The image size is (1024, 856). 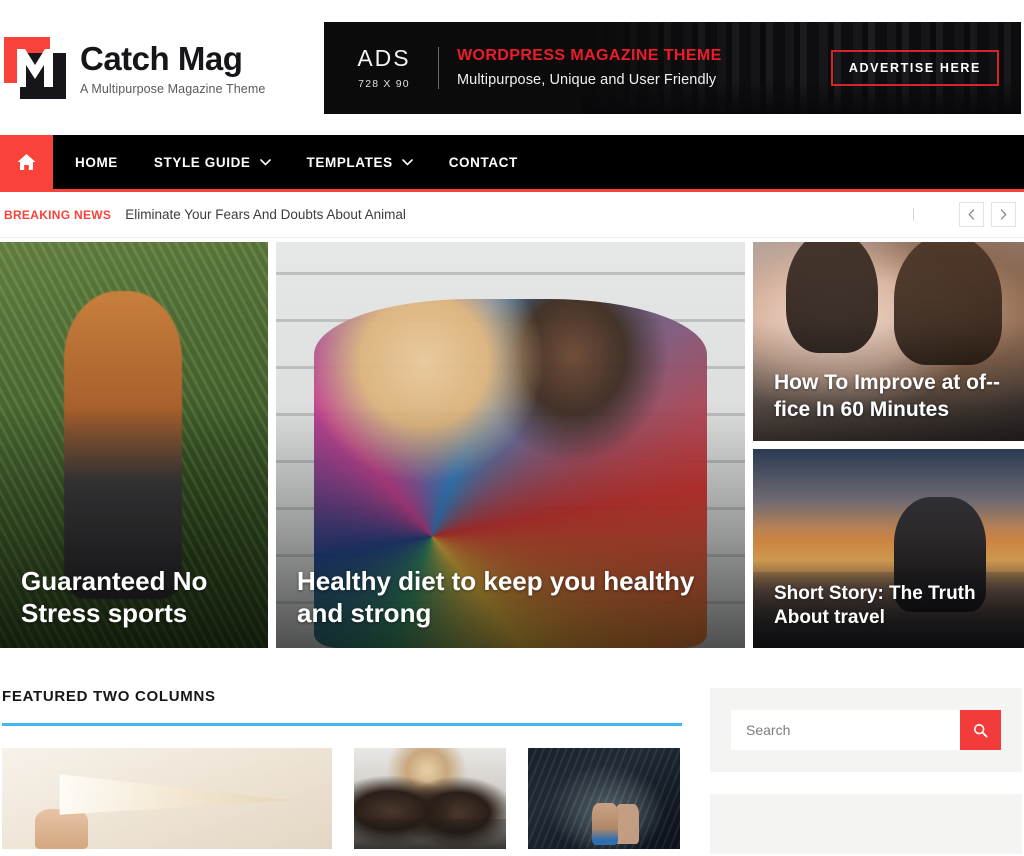 I want to click on breaking-news-prev-button, so click(x=971, y=214).